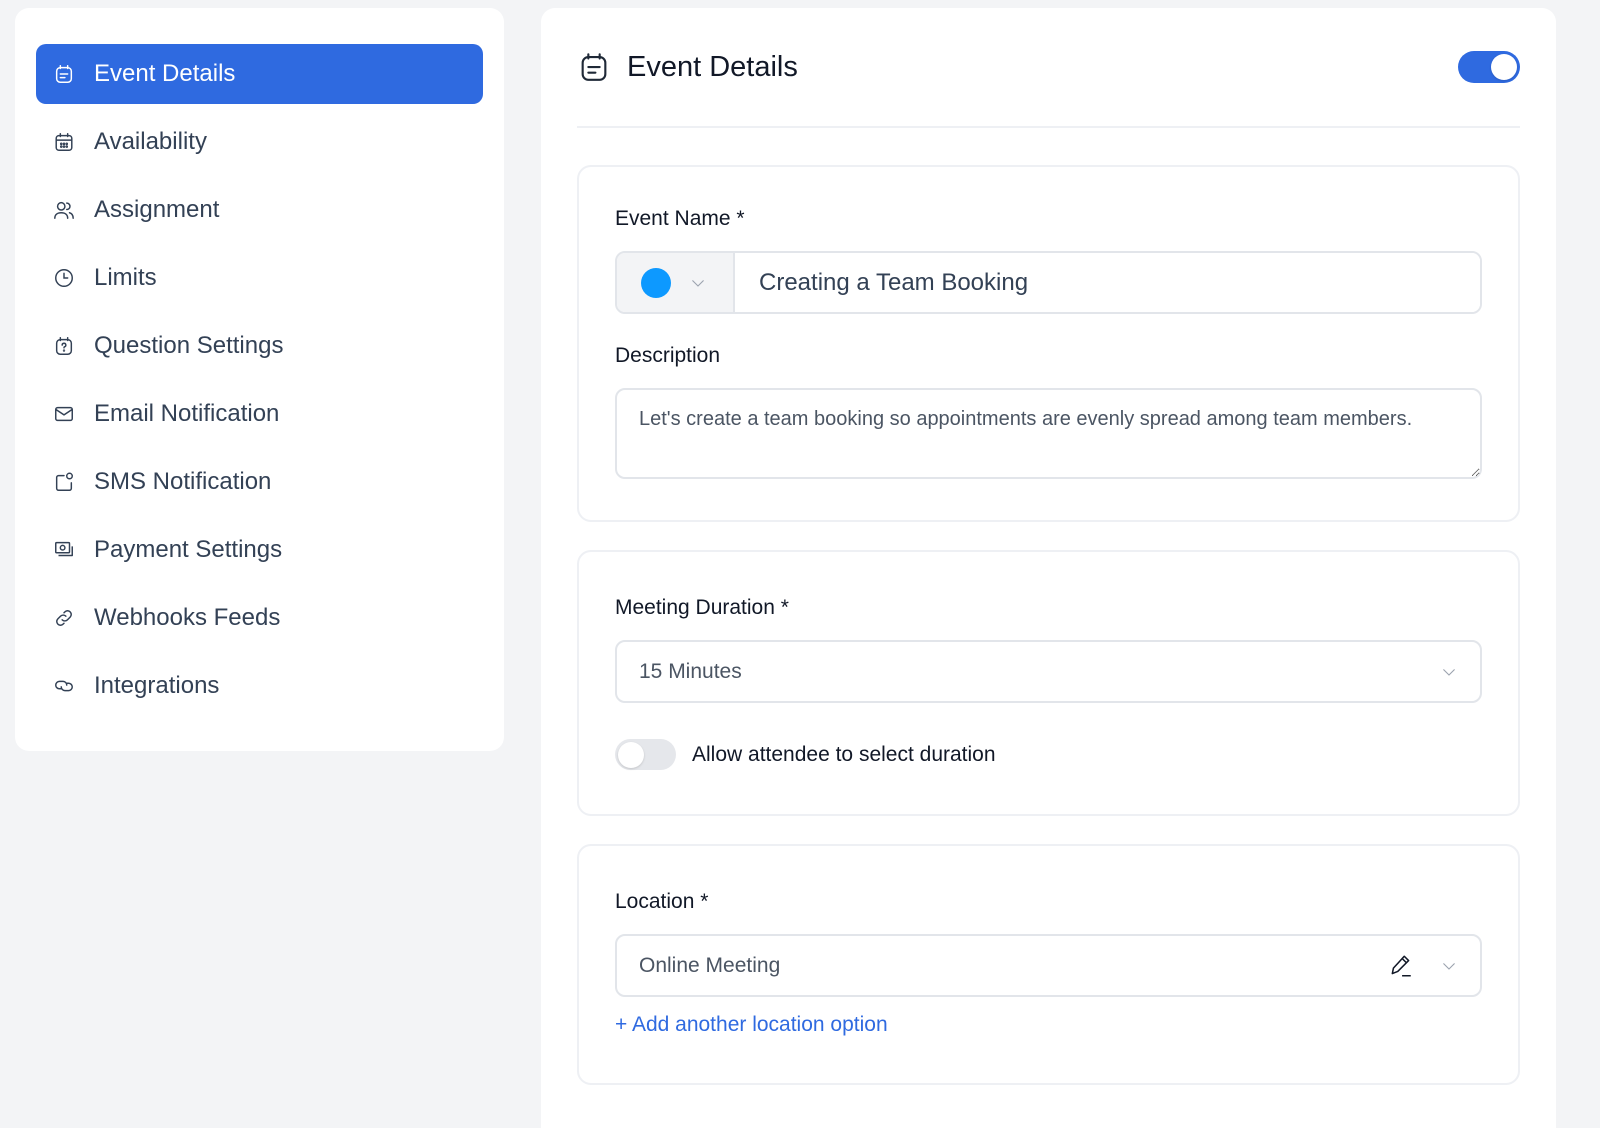  Describe the element at coordinates (1048, 68) in the screenshot. I see `panel-header: Event Details` at that location.